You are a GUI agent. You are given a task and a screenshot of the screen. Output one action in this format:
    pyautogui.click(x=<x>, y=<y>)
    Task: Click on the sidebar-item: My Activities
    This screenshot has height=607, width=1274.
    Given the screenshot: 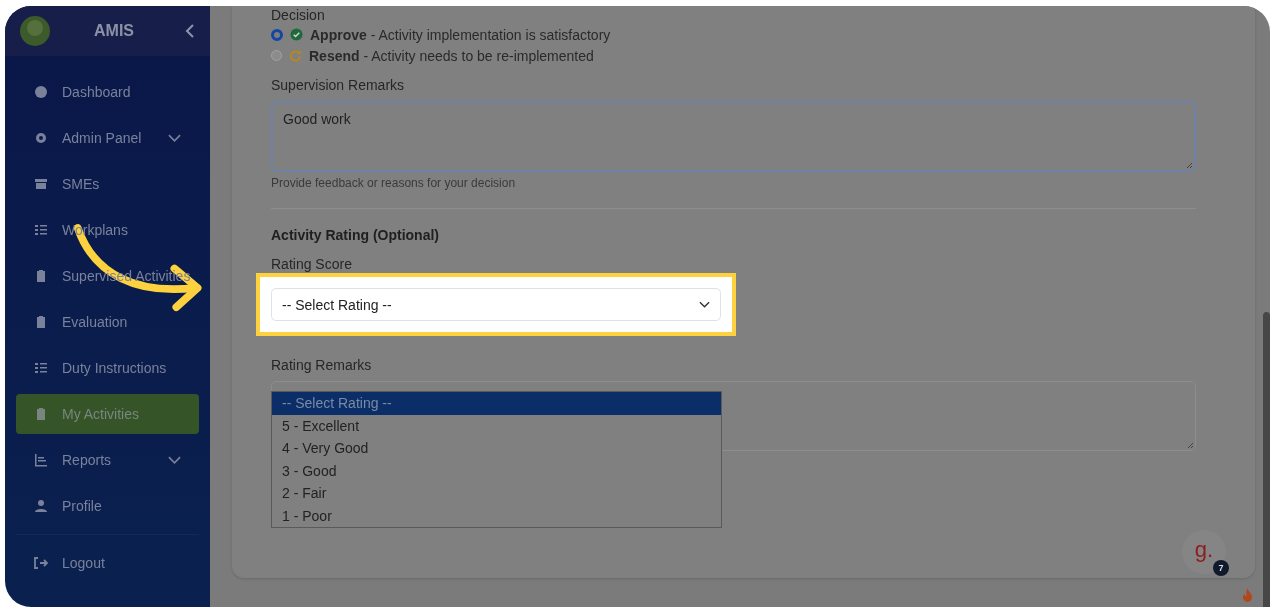 What is the action you would take?
    pyautogui.click(x=107, y=414)
    